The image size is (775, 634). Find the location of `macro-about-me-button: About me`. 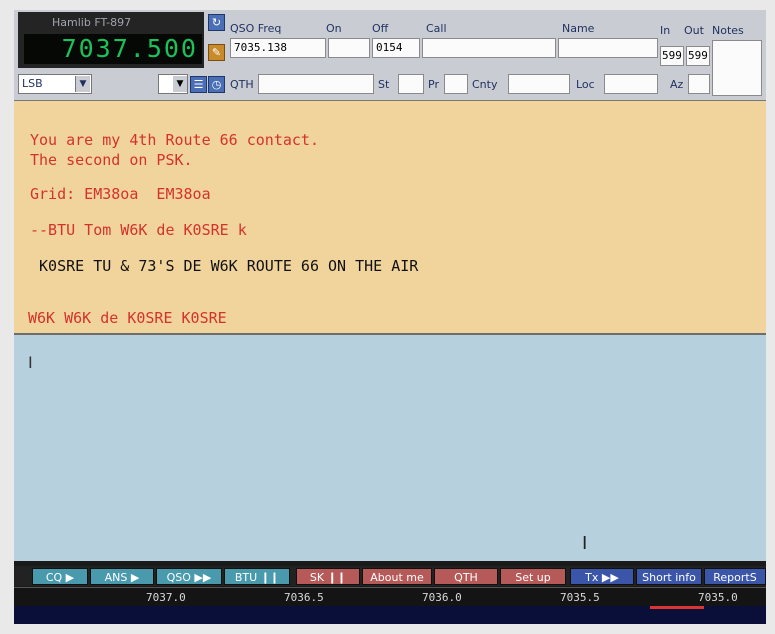

macro-about-me-button: About me is located at coordinates (397, 576).